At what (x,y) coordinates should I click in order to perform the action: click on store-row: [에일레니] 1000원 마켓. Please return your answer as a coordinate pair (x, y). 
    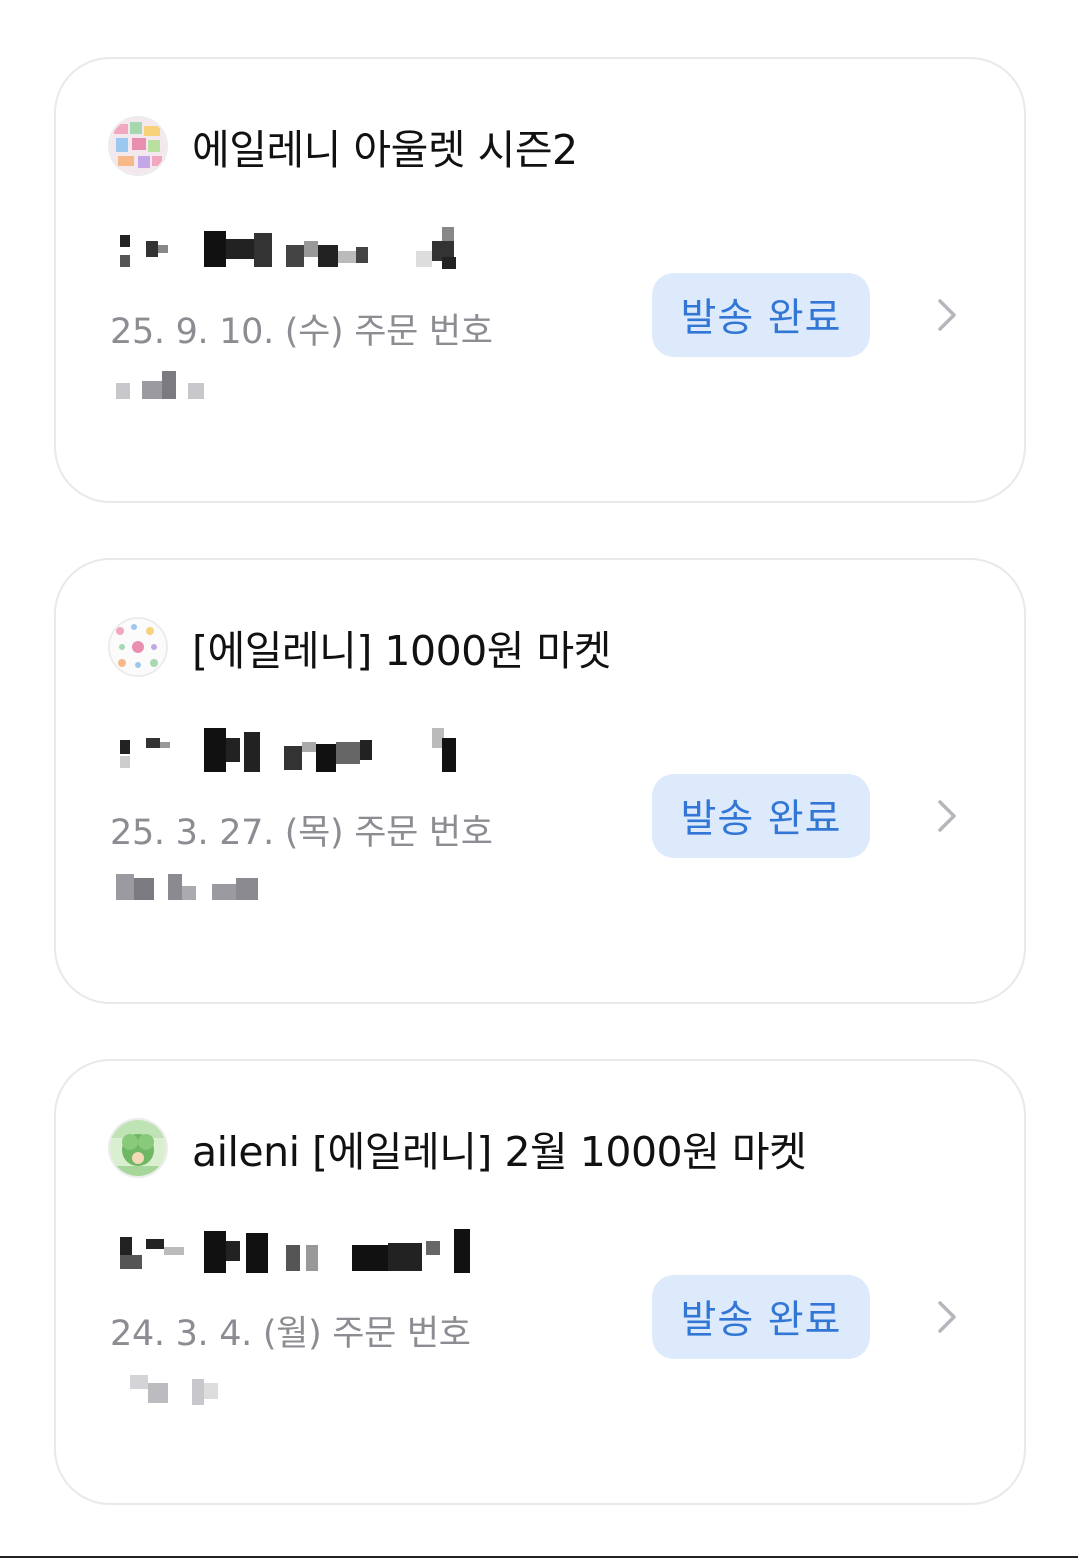
    Looking at the image, I should click on (359, 647).